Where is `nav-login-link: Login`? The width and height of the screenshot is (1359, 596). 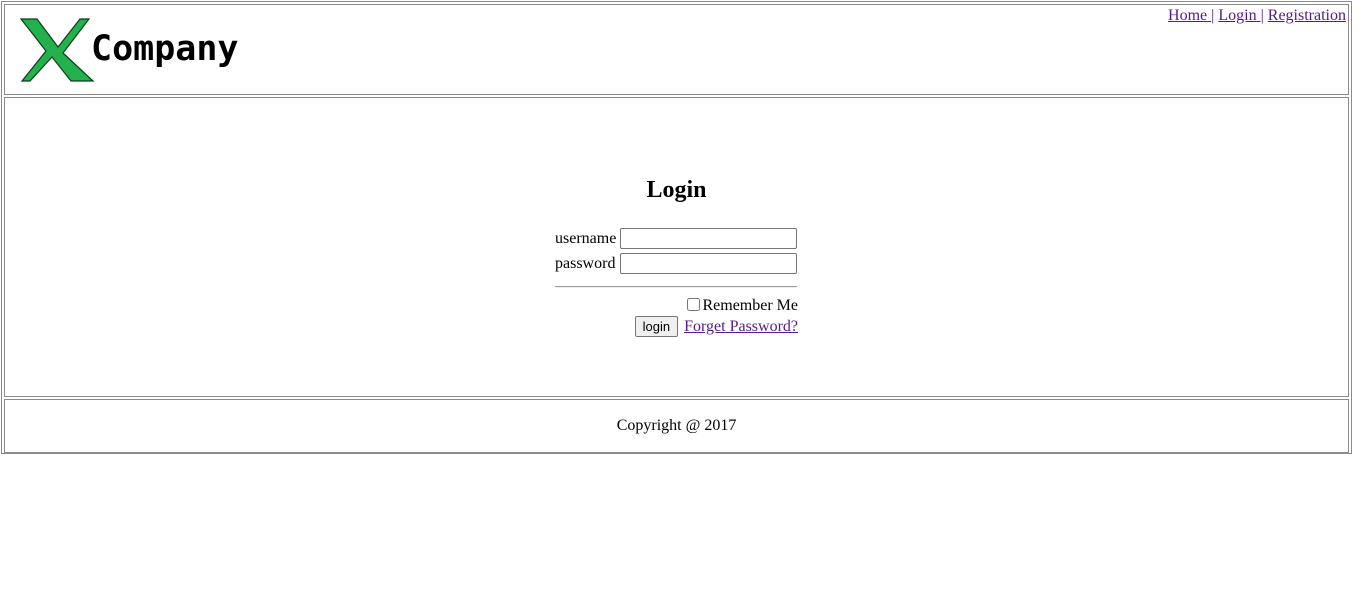
nav-login-link: Login is located at coordinates (1239, 15).